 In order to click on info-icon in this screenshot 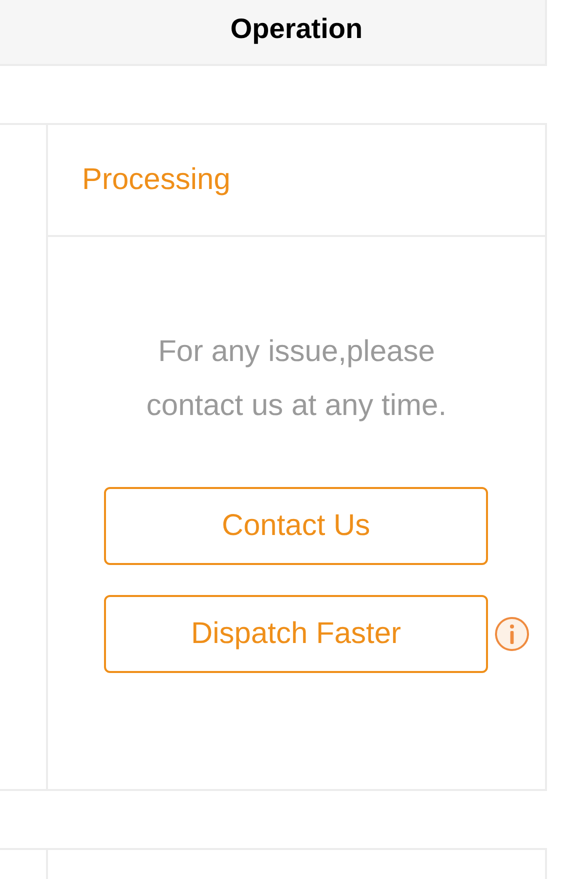, I will do `click(512, 634)`.